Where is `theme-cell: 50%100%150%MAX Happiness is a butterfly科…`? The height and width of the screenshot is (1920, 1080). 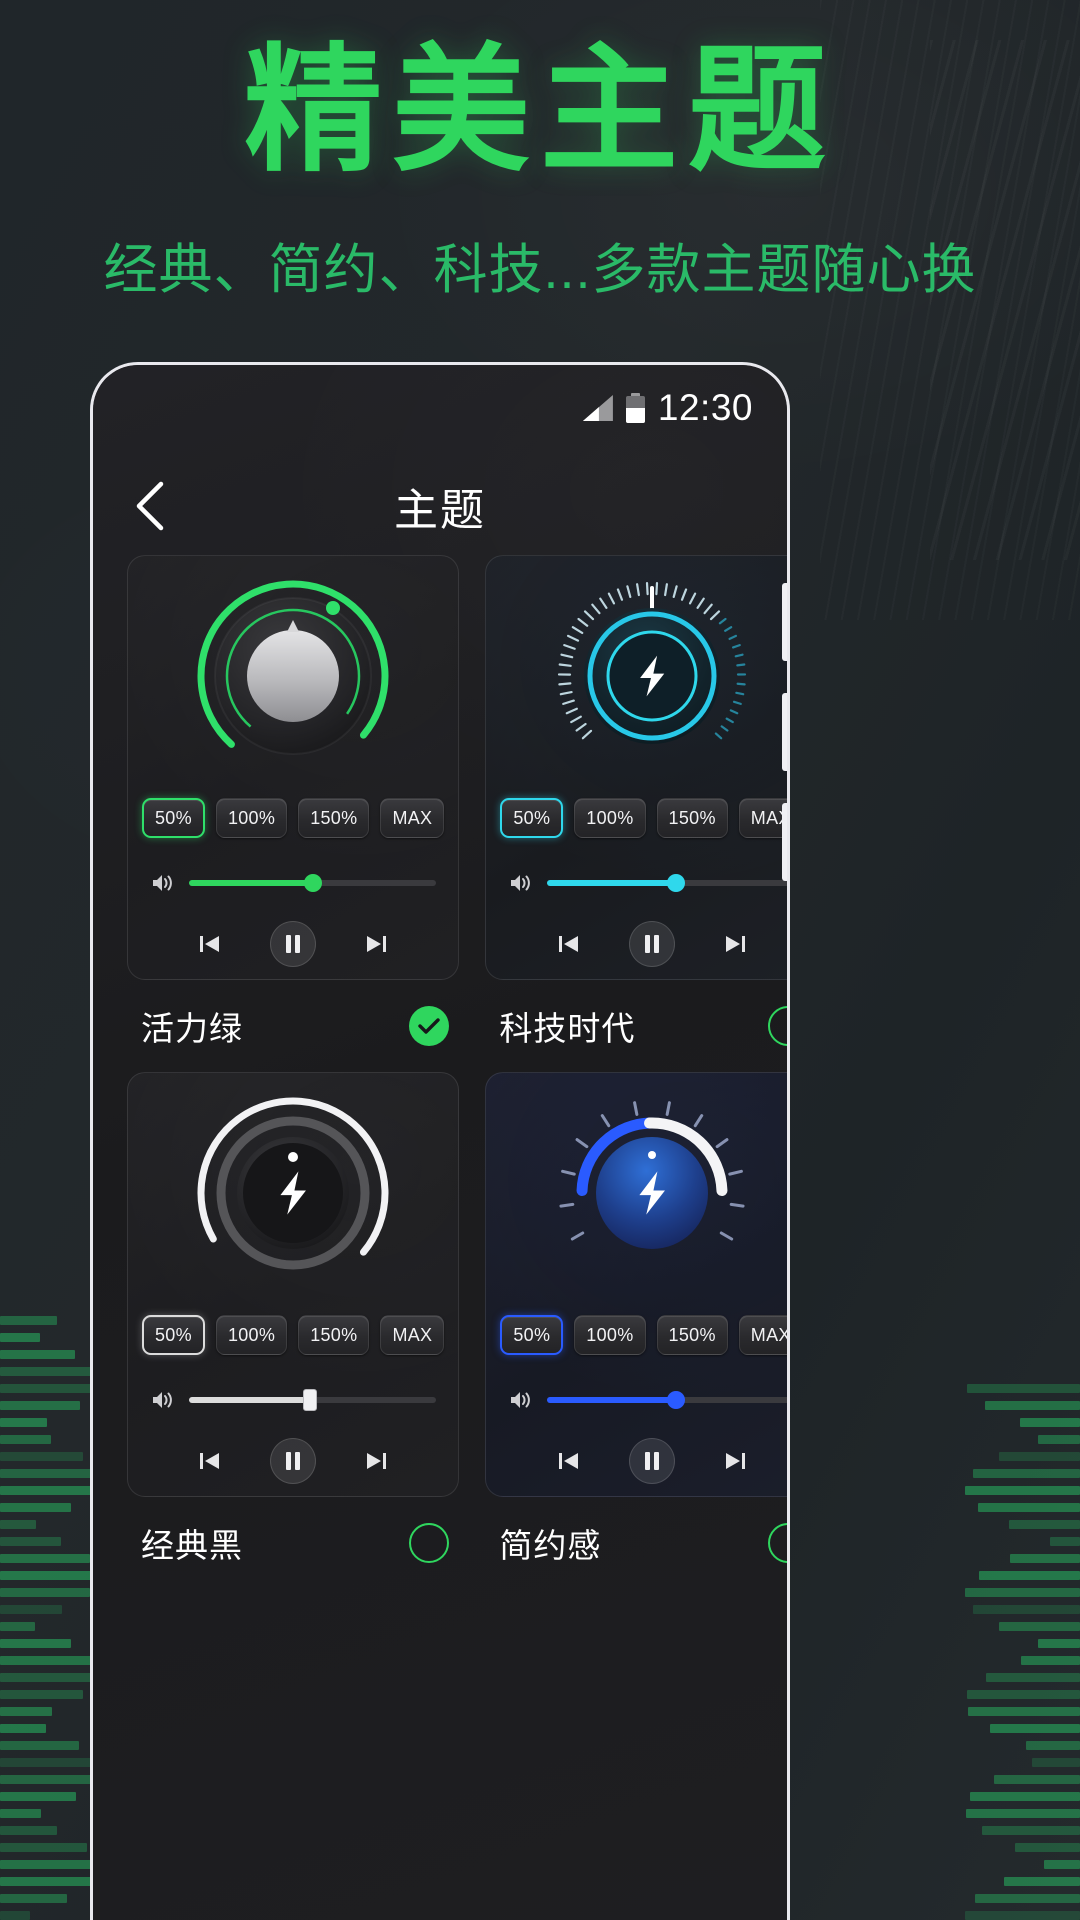 theme-cell: 50%100%150%MAX Happiness is a butterfly科… is located at coordinates (636, 813).